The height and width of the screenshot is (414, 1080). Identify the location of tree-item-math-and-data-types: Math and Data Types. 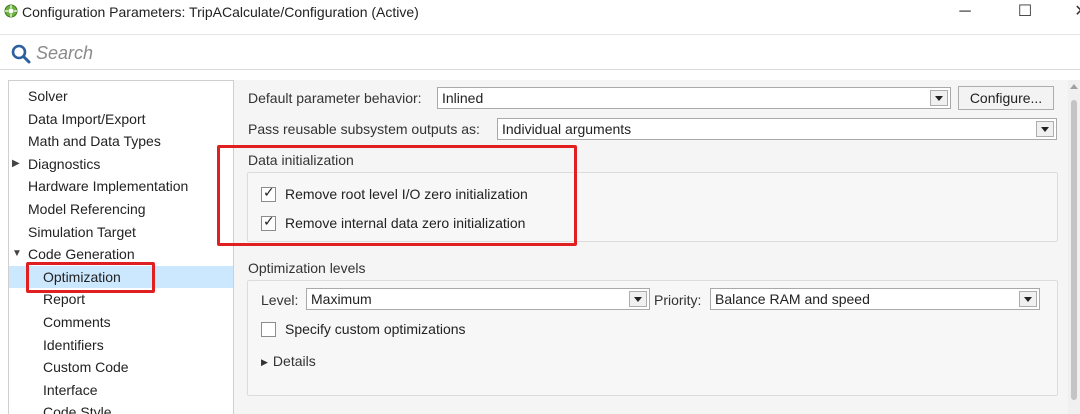
(121, 141).